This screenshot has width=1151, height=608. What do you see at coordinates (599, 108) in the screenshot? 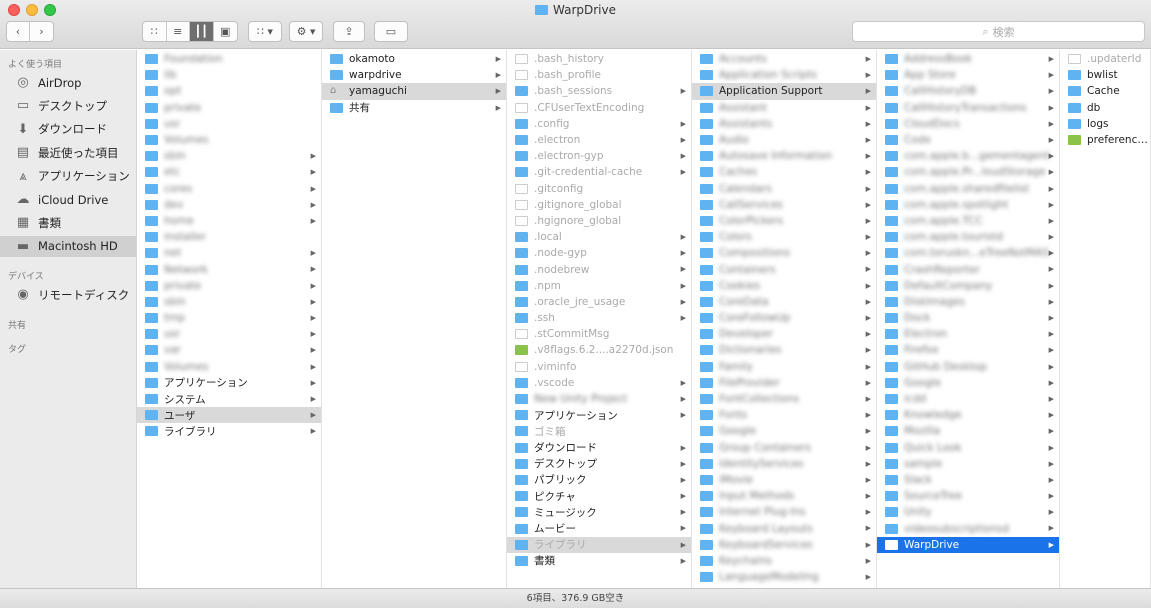
I see `column-row: .CFUserTextEncoding` at bounding box center [599, 108].